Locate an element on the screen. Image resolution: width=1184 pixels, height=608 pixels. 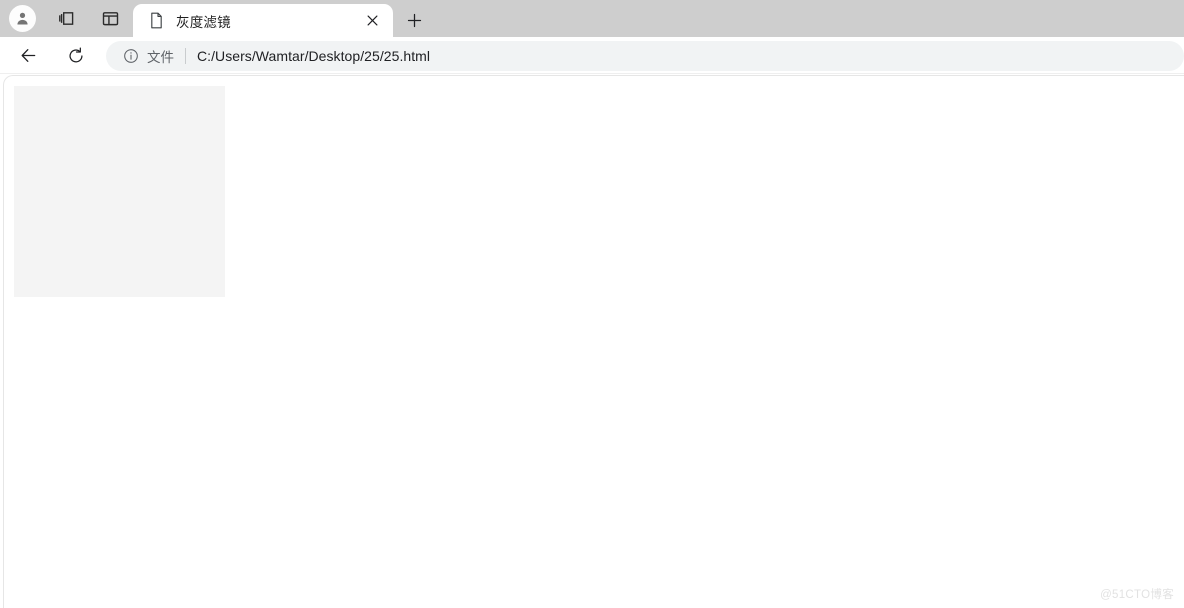
tab-groups-icon is located at coordinates (66, 18).